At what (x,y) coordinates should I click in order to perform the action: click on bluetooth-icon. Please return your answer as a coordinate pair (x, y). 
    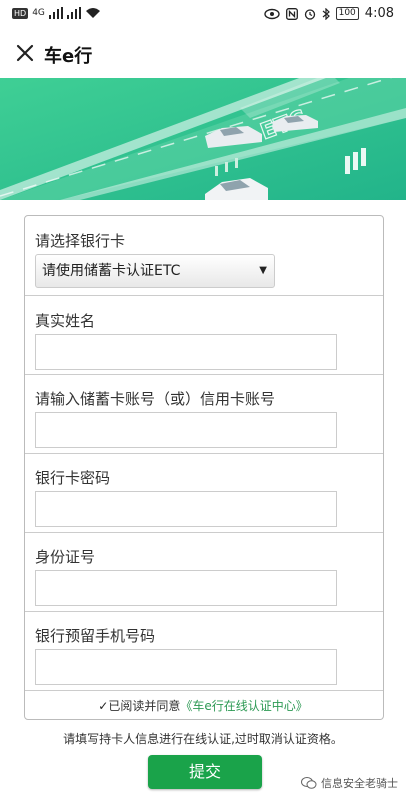
    Looking at the image, I should click on (326, 13).